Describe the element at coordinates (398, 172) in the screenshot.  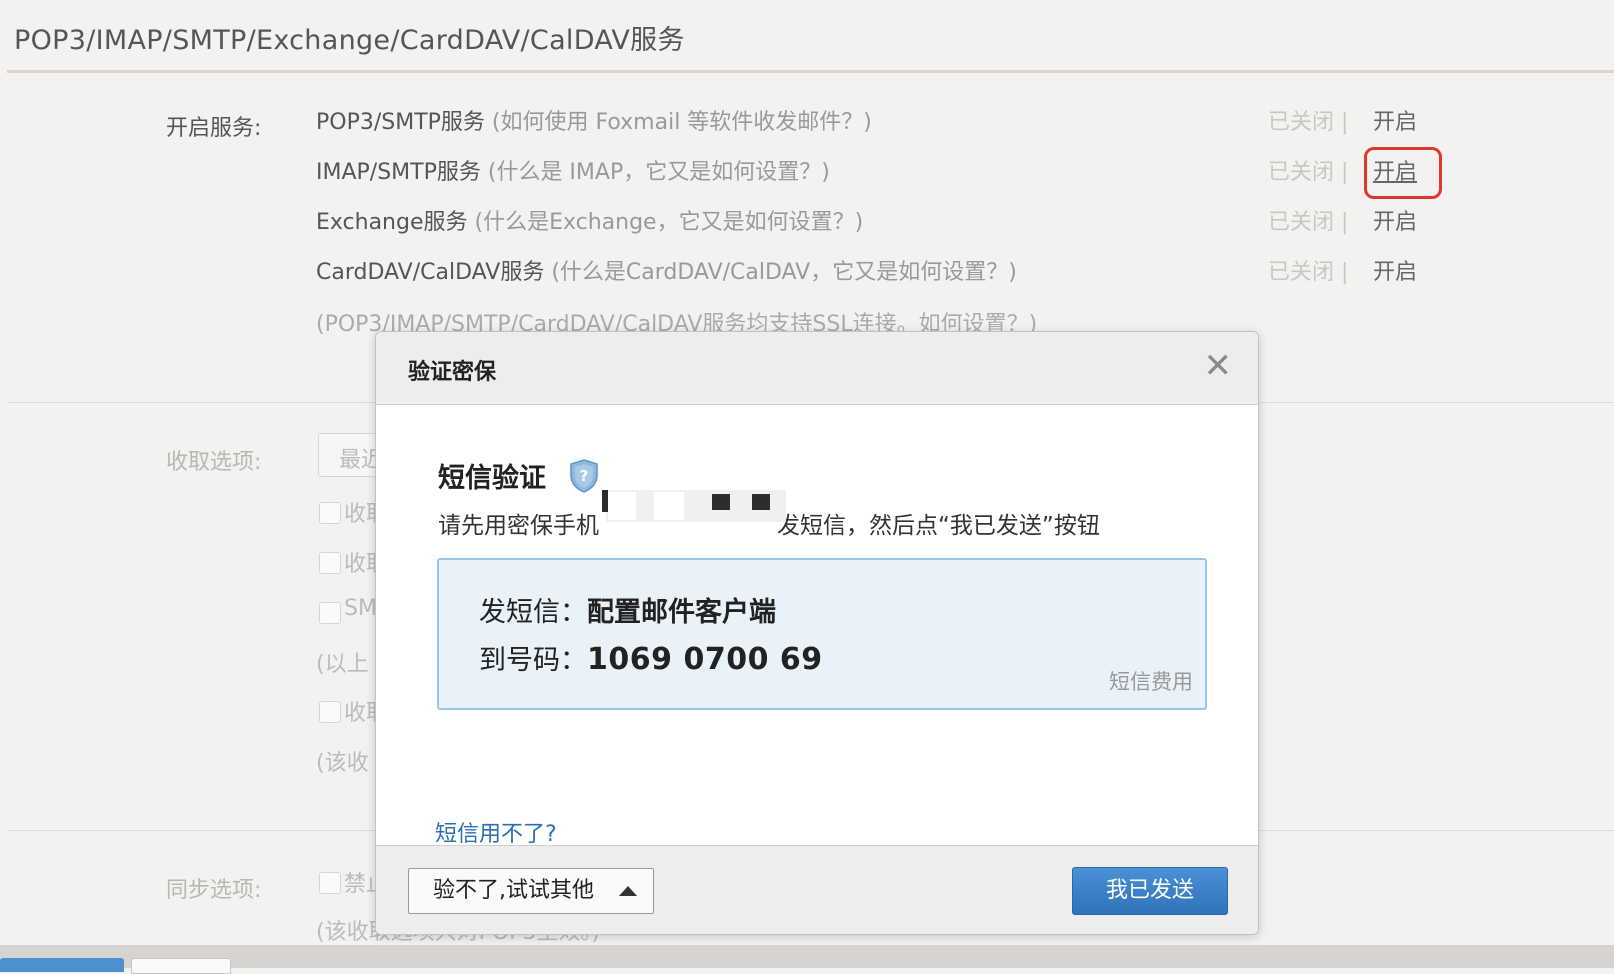
I see `service-name: IMAP/SMTP服务` at that location.